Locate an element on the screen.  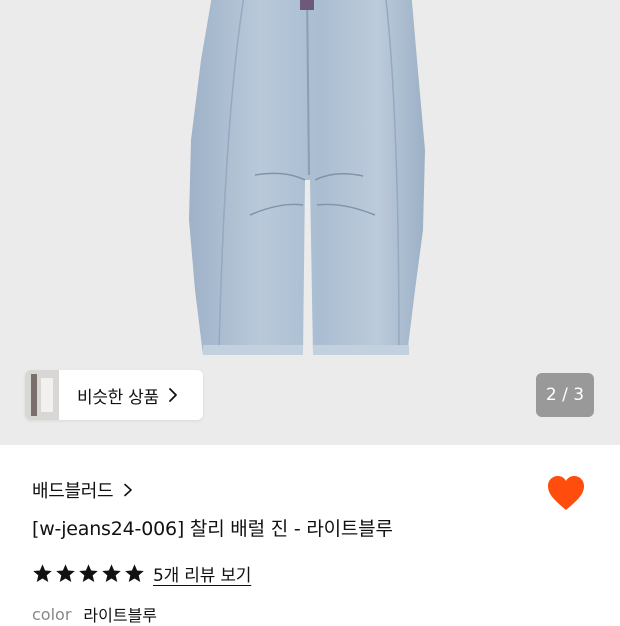
brand-name: 배드블러드 is located at coordinates (73, 491).